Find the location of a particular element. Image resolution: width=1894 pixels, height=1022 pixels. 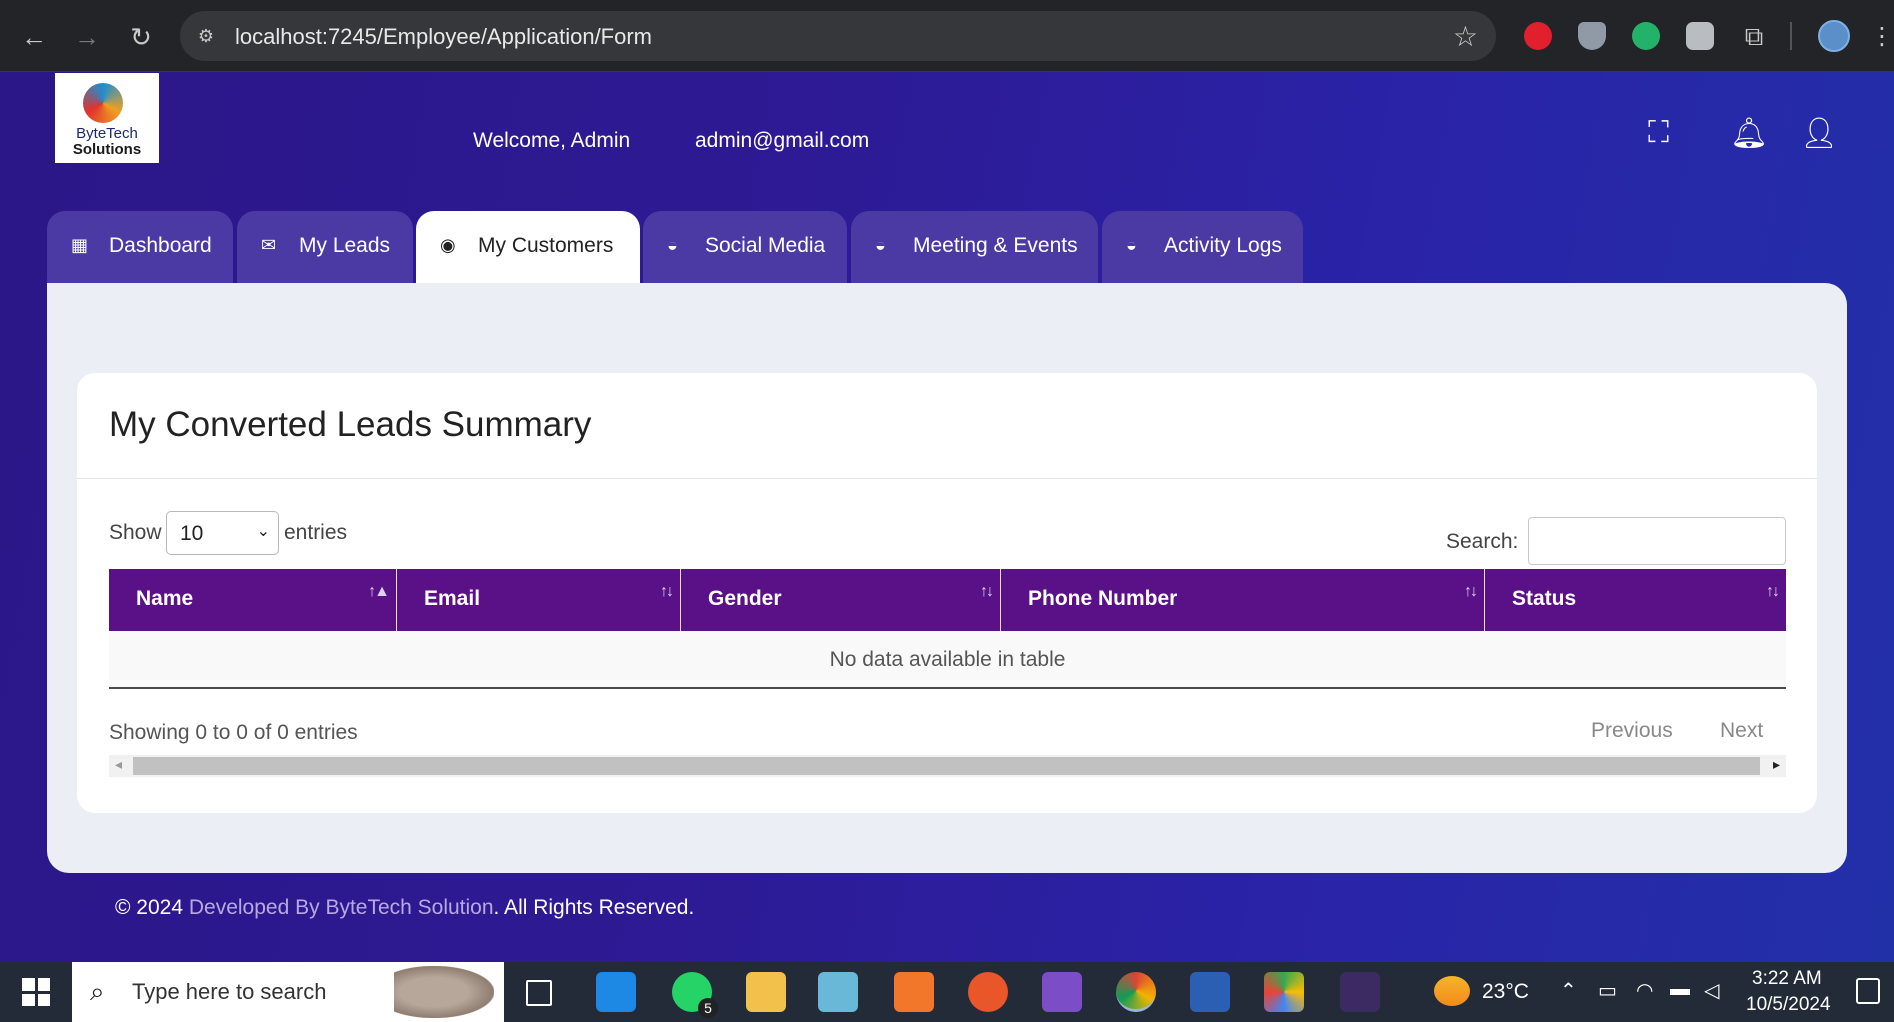

grammarly-extension-icon is located at coordinates (1646, 36).